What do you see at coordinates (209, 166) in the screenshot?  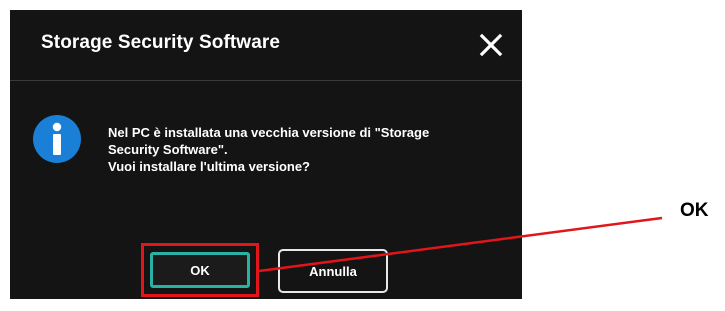 I see `message-line: Vuoi installare l'ultima versione?` at bounding box center [209, 166].